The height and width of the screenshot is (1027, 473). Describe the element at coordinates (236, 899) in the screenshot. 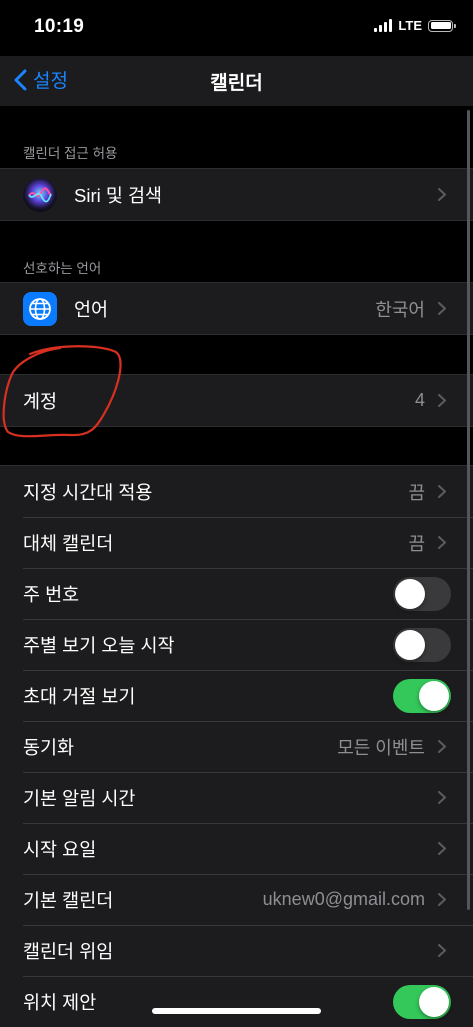

I see `row-default-calendar: 기본 캘린더 uknew0@gmail.com` at that location.